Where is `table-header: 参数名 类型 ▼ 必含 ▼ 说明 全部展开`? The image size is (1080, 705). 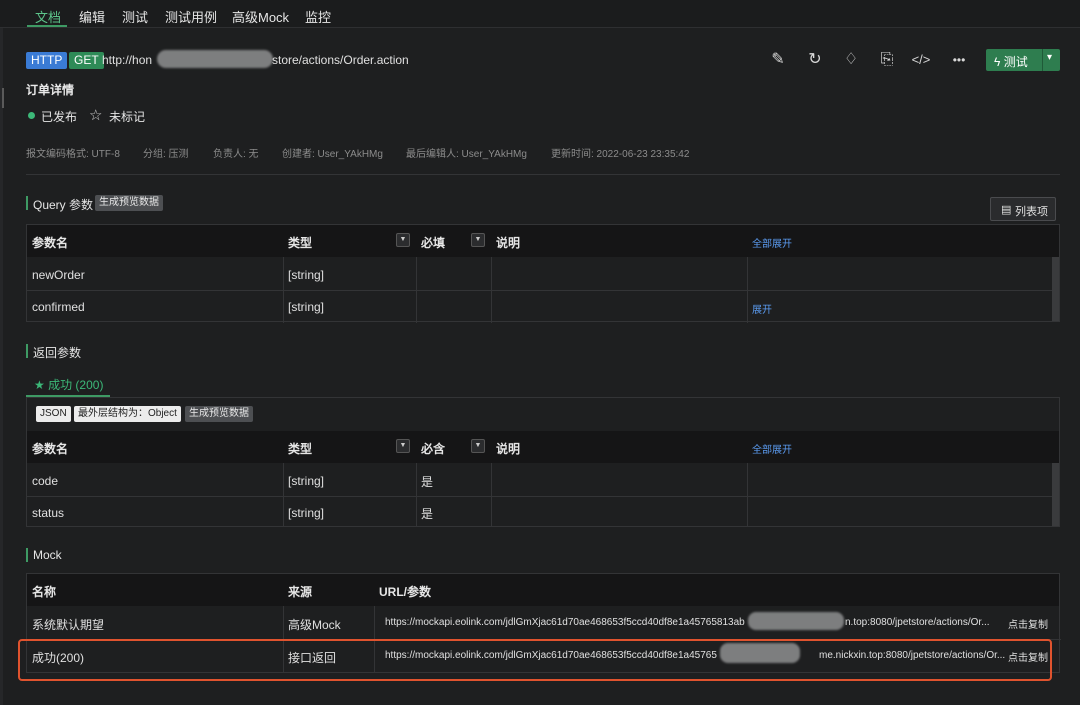
table-header: 参数名 类型 ▼ 必含 ▼ 说明 全部展开 is located at coordinates (543, 447).